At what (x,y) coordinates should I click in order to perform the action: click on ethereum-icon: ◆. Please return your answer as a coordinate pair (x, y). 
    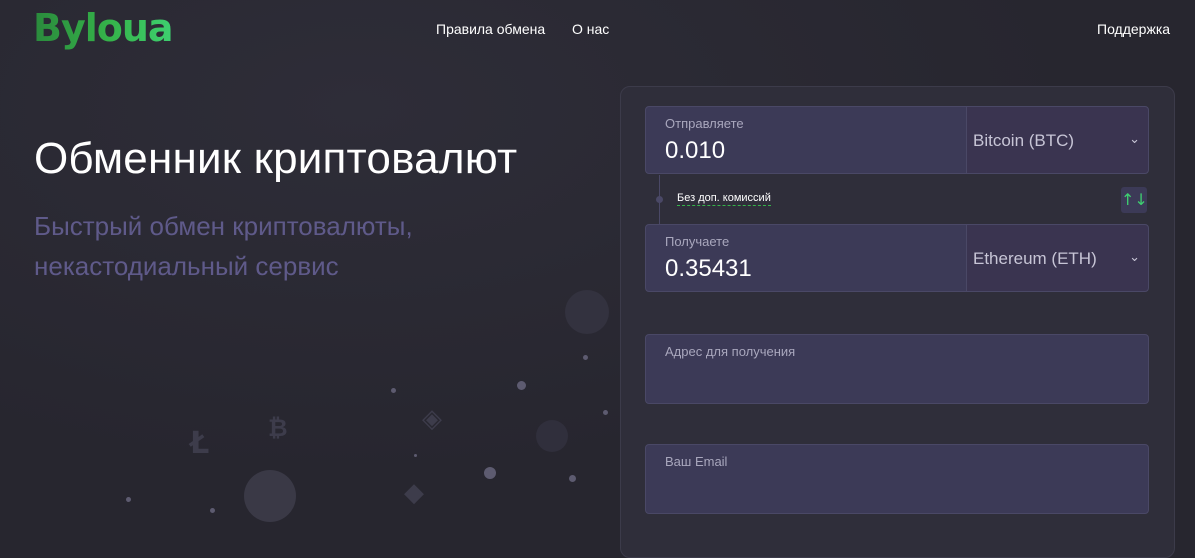
    Looking at the image, I should click on (414, 493).